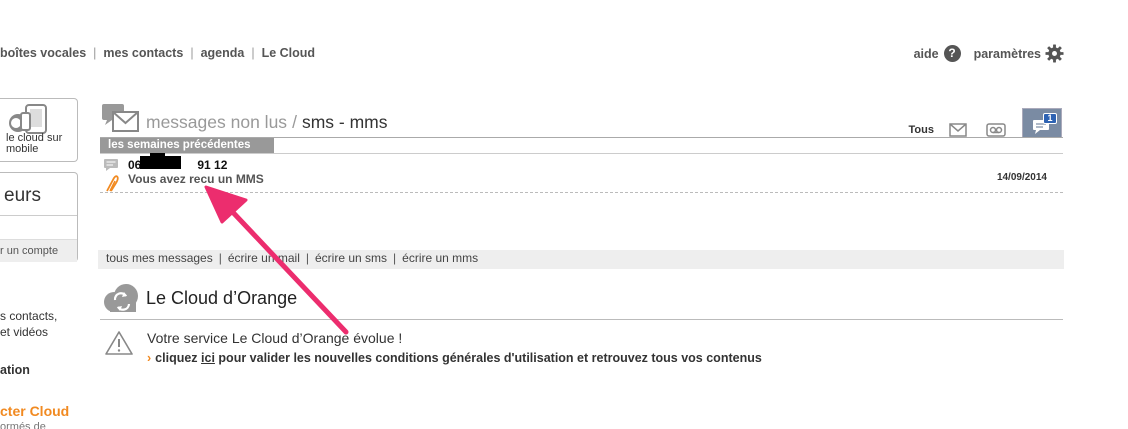  I want to click on filter-all: Tous, so click(921, 130).